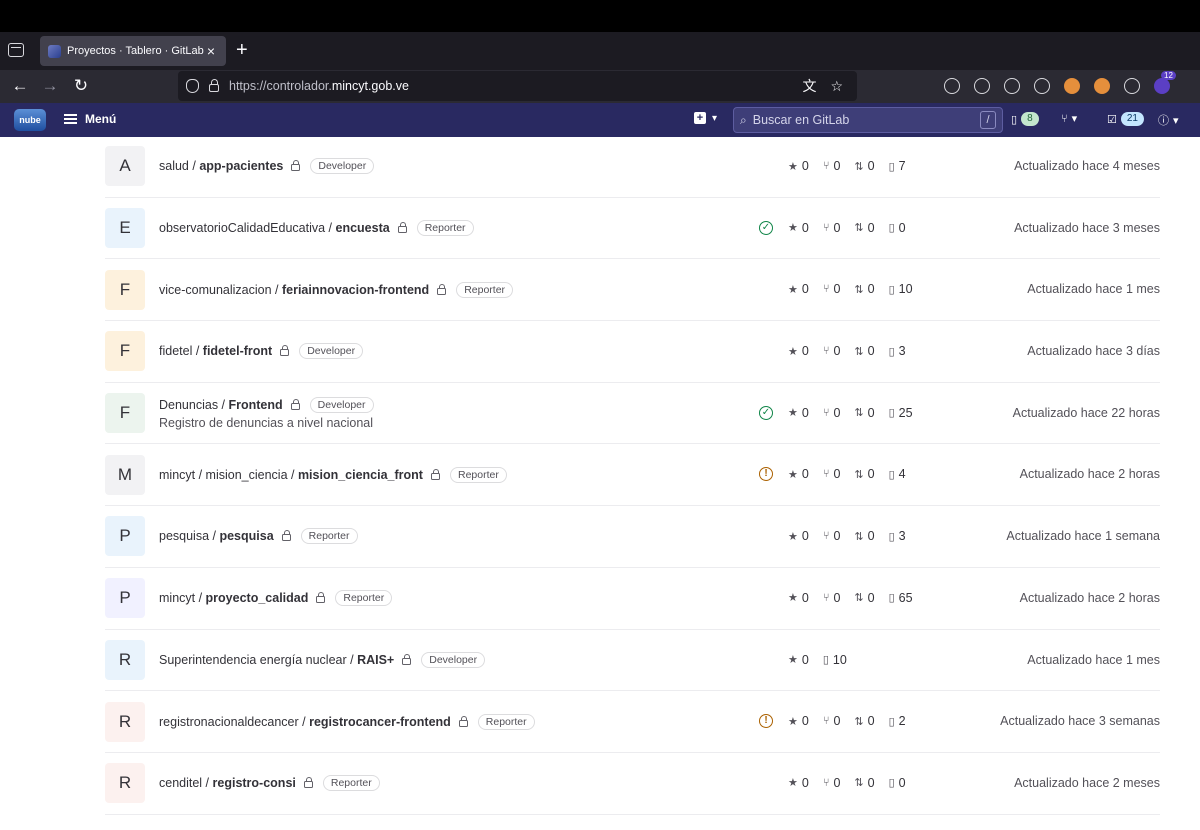  Describe the element at coordinates (897, 474) in the screenshot. I see `issues-stat: ▯ 4` at that location.